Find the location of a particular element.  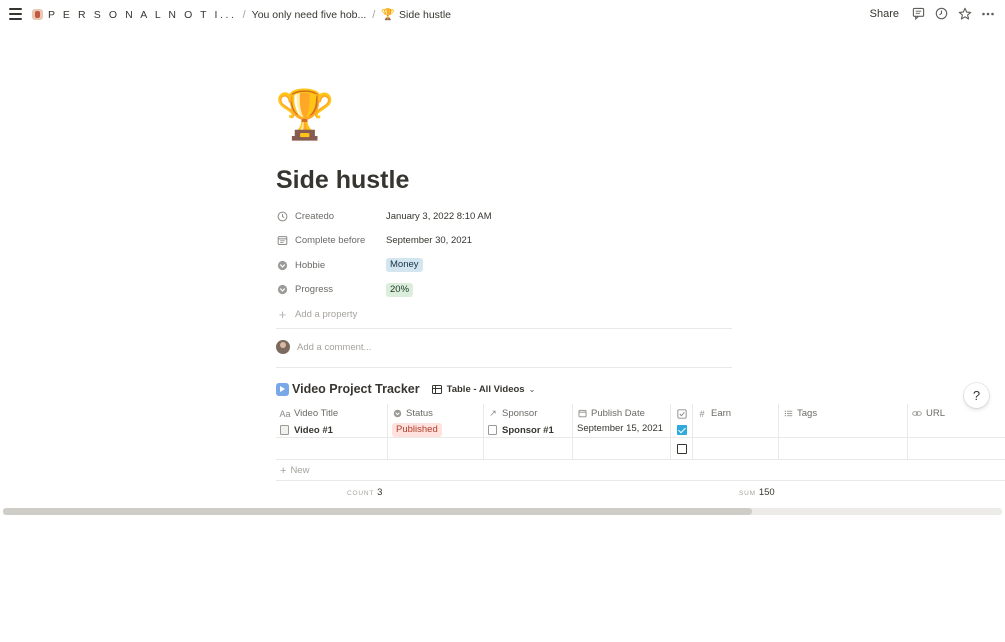

column-label: Status is located at coordinates (419, 413).